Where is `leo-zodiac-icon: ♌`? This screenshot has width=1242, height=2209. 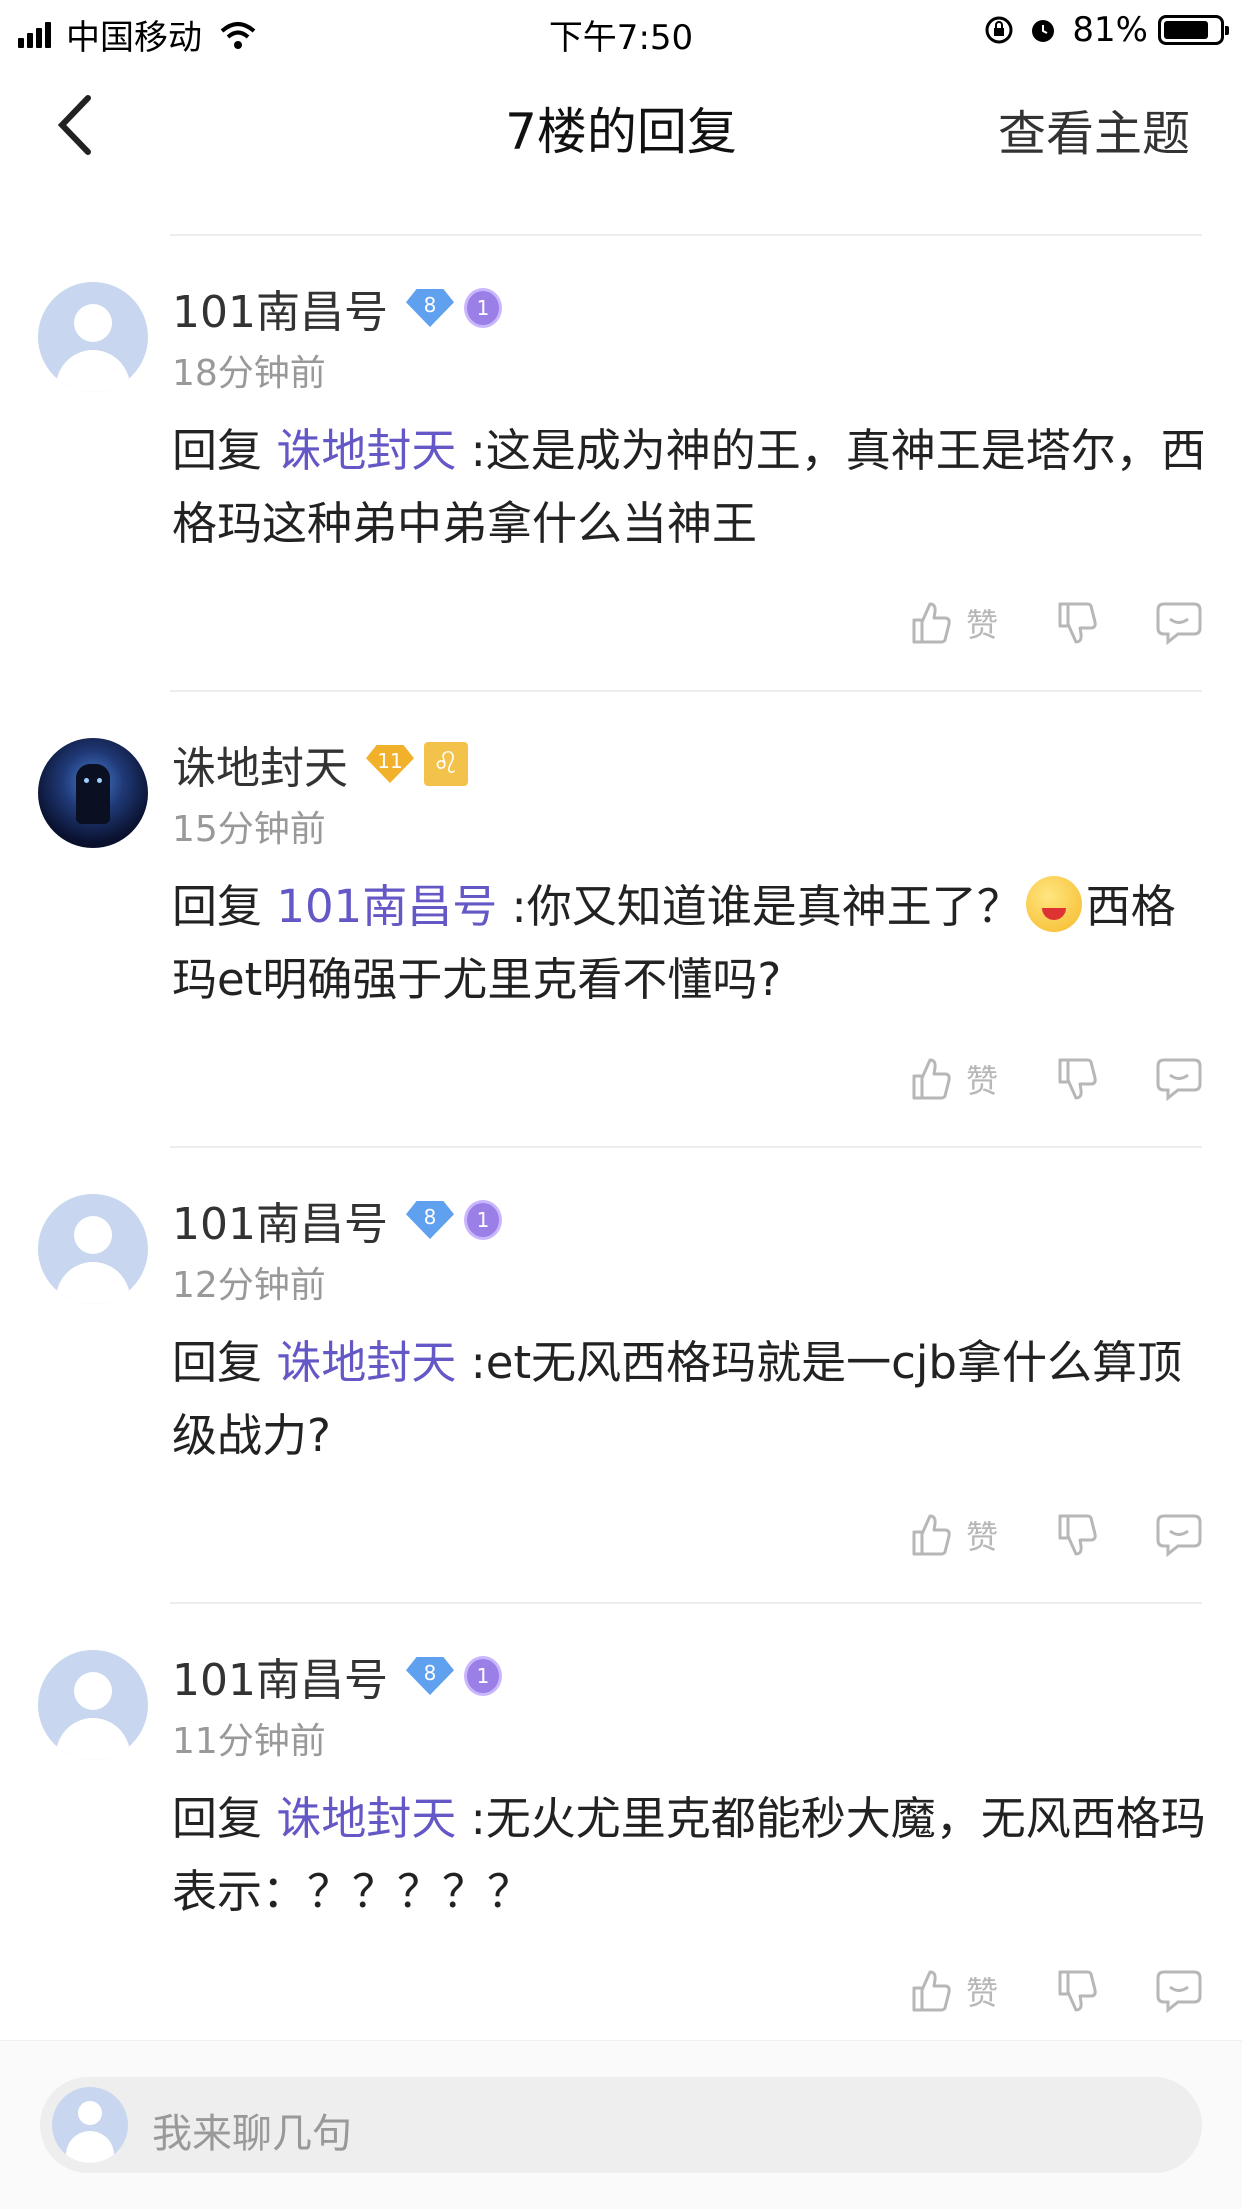 leo-zodiac-icon: ♌ is located at coordinates (446, 764).